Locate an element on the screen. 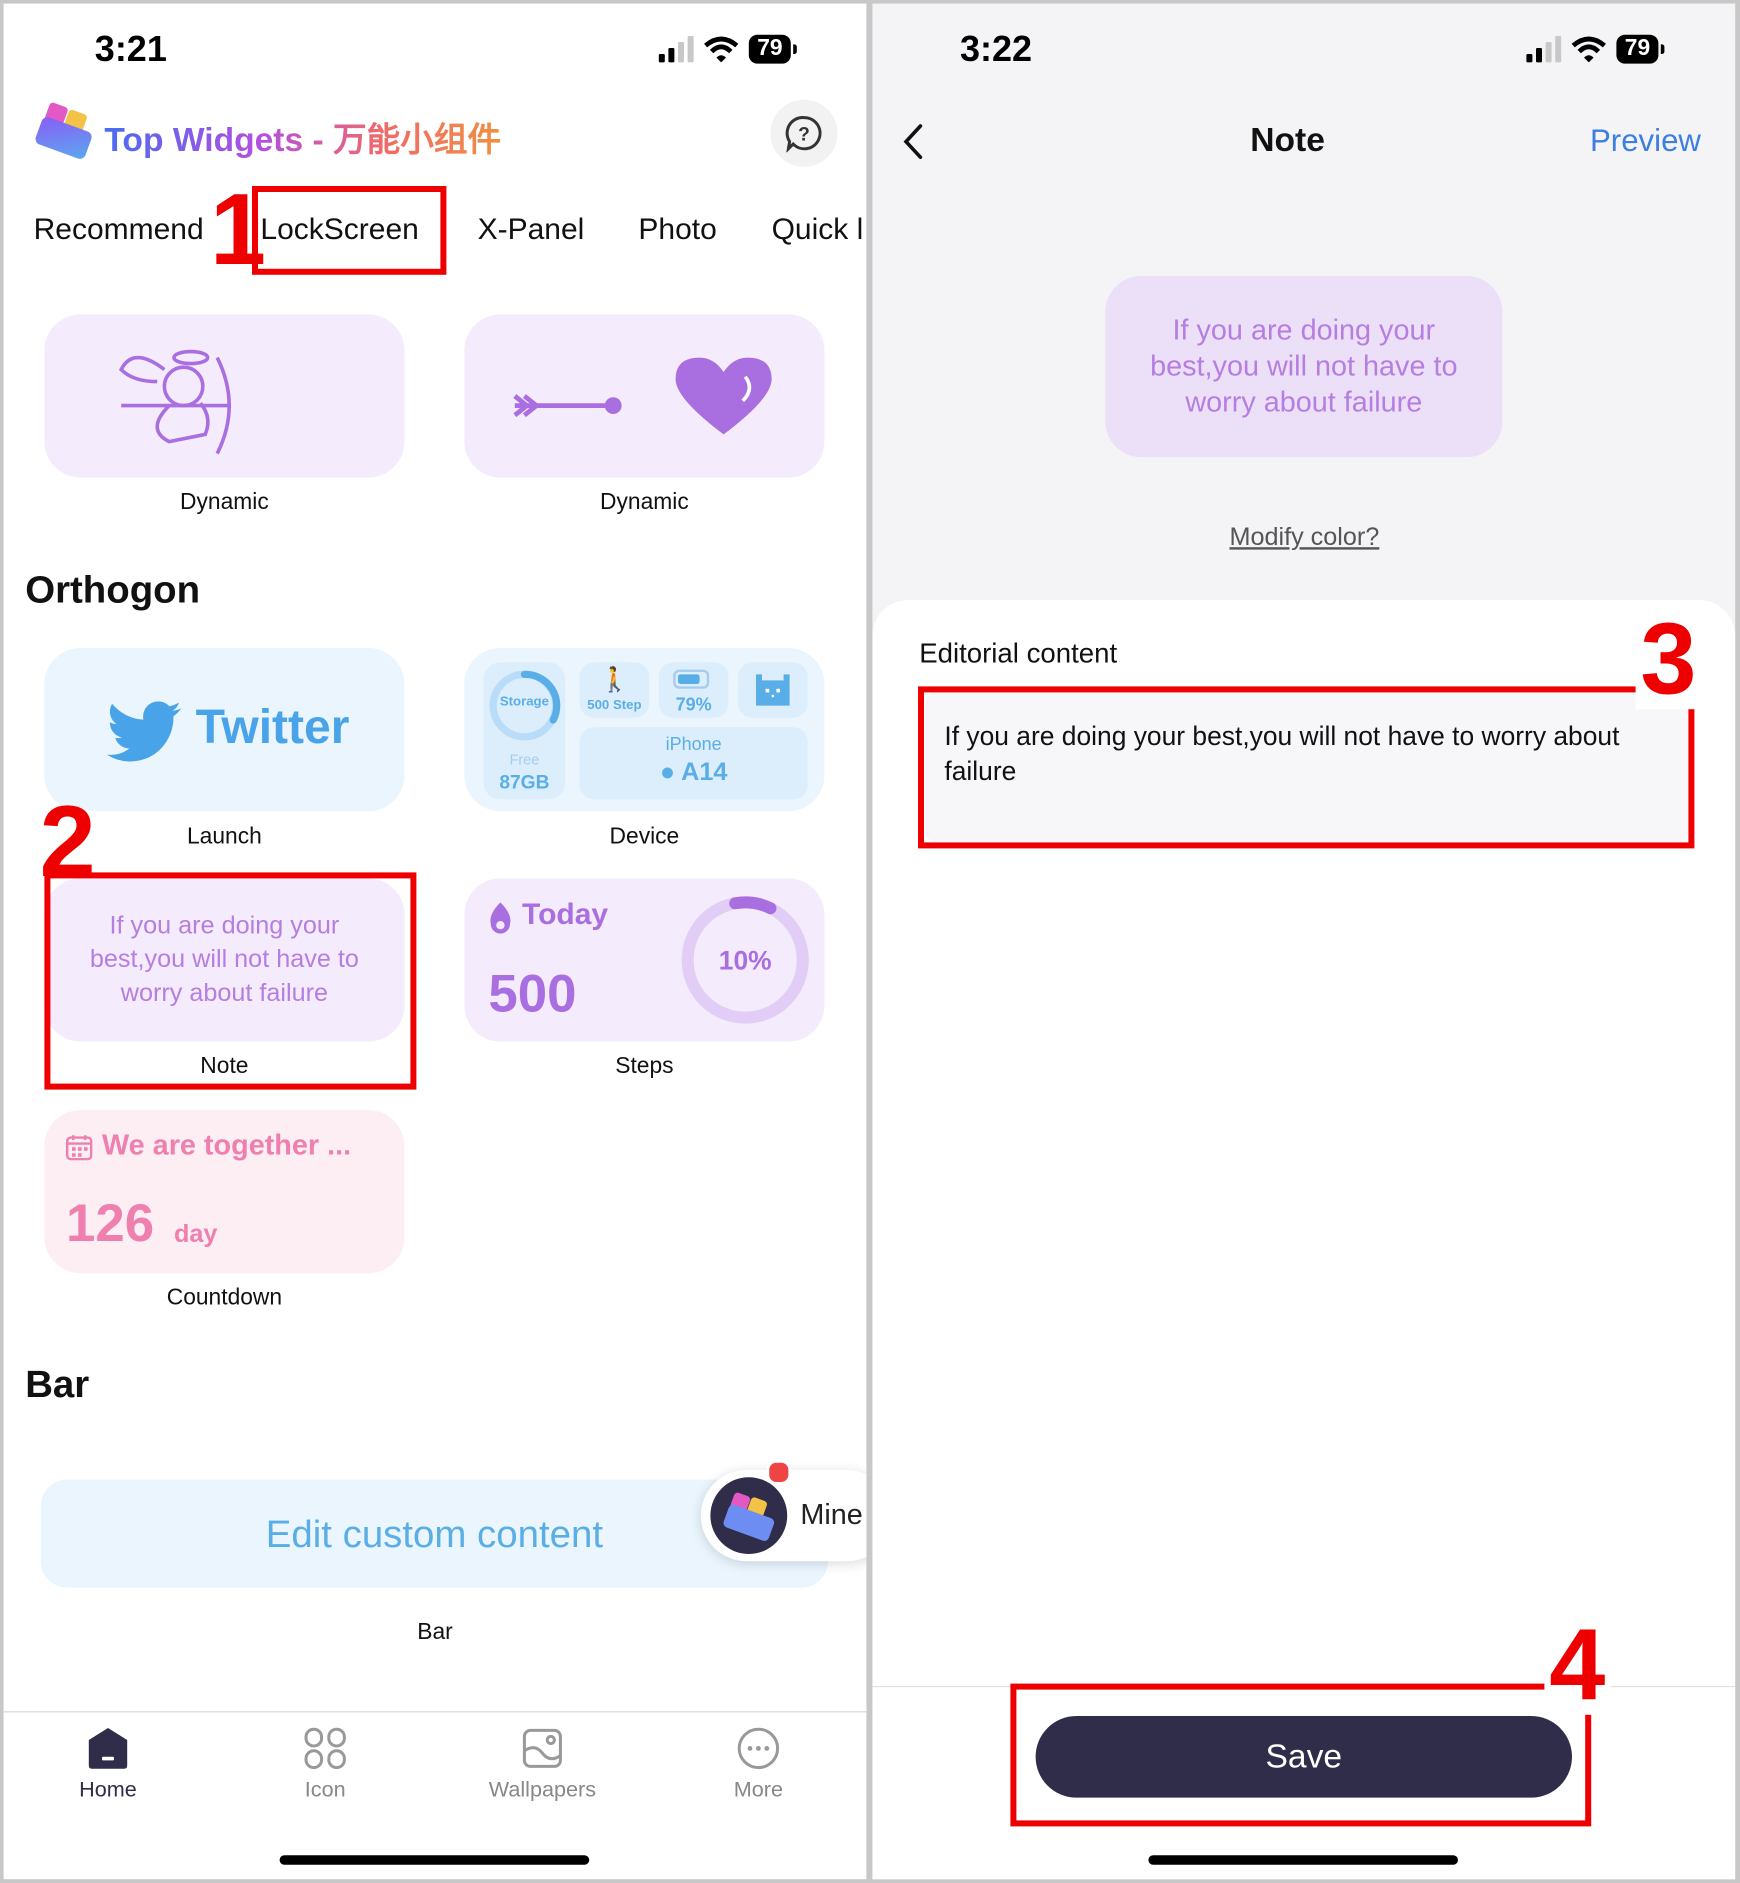  preview-button: Preview is located at coordinates (1645, 140).